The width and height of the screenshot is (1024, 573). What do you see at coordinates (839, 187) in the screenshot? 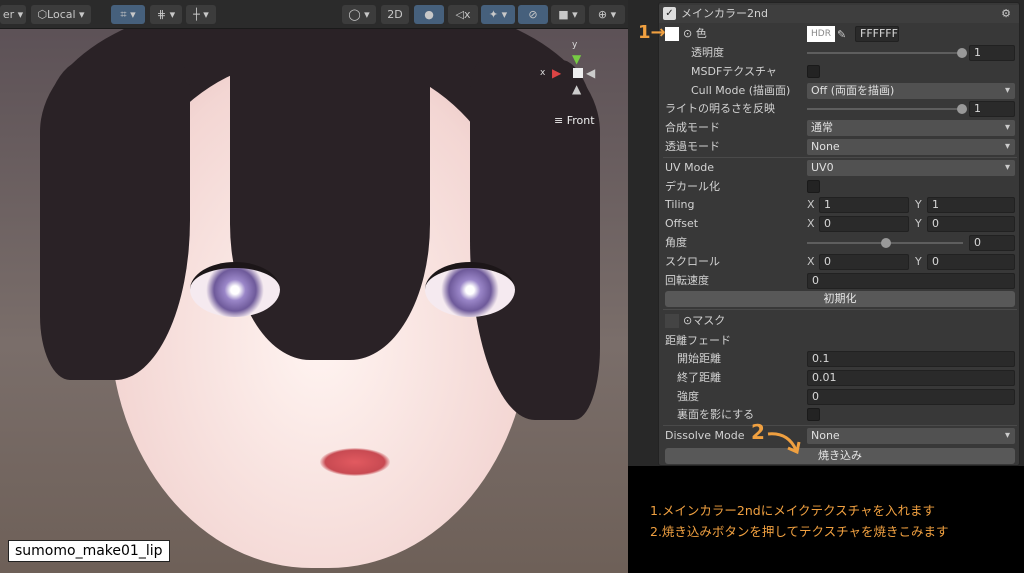
I see `decal-row: デカール化` at bounding box center [839, 187].